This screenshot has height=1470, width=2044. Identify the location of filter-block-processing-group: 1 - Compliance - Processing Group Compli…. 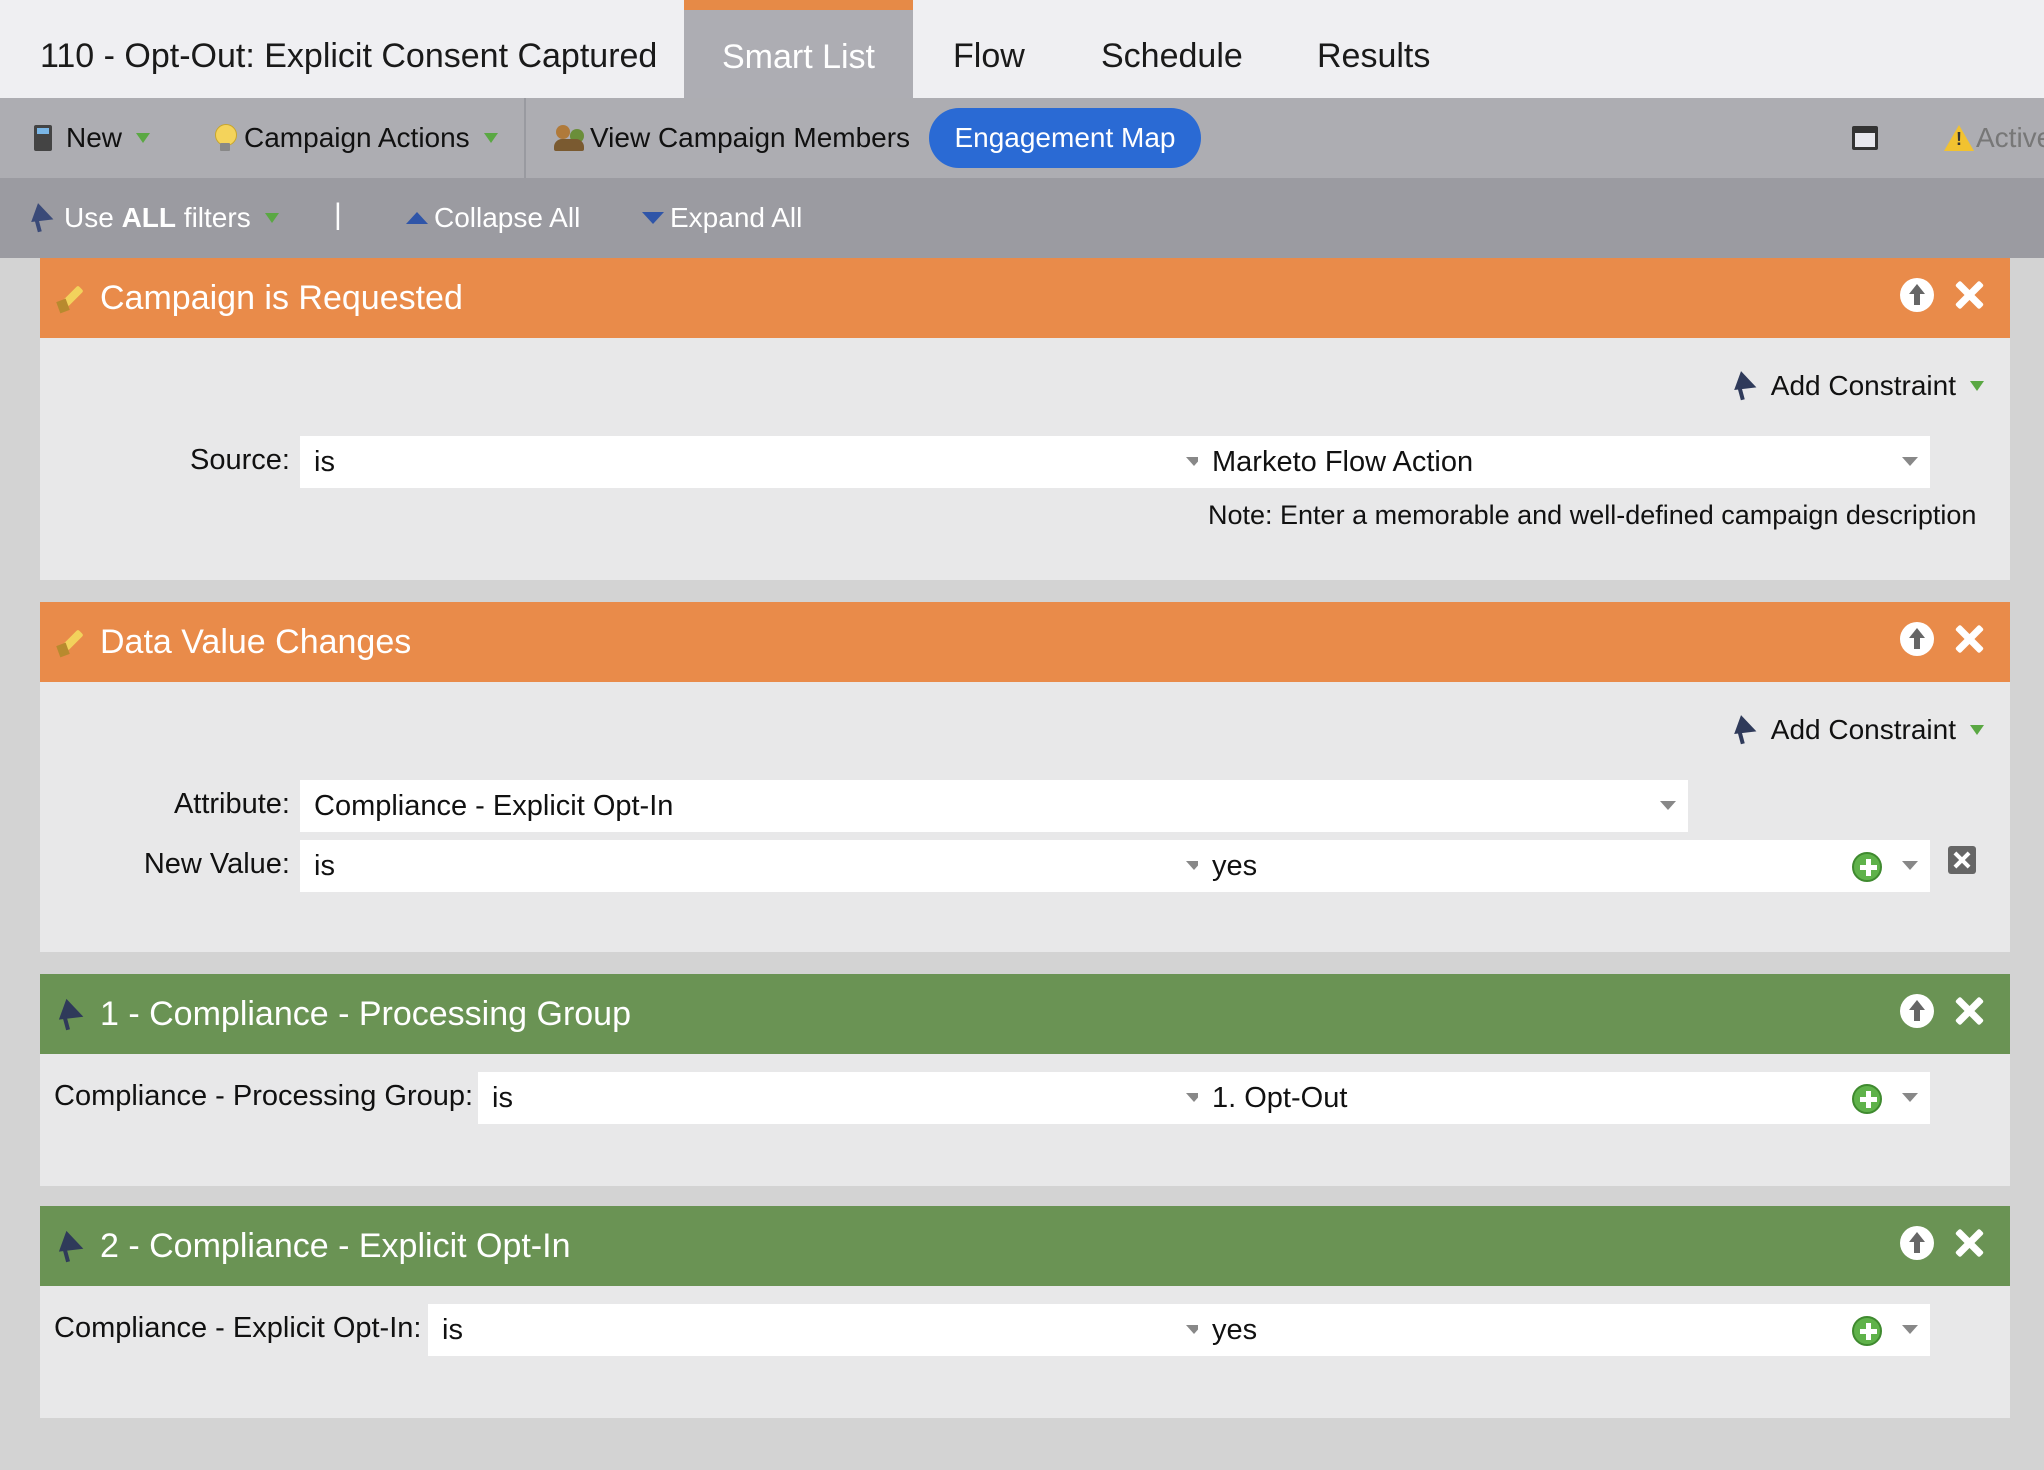
(1025, 1080).